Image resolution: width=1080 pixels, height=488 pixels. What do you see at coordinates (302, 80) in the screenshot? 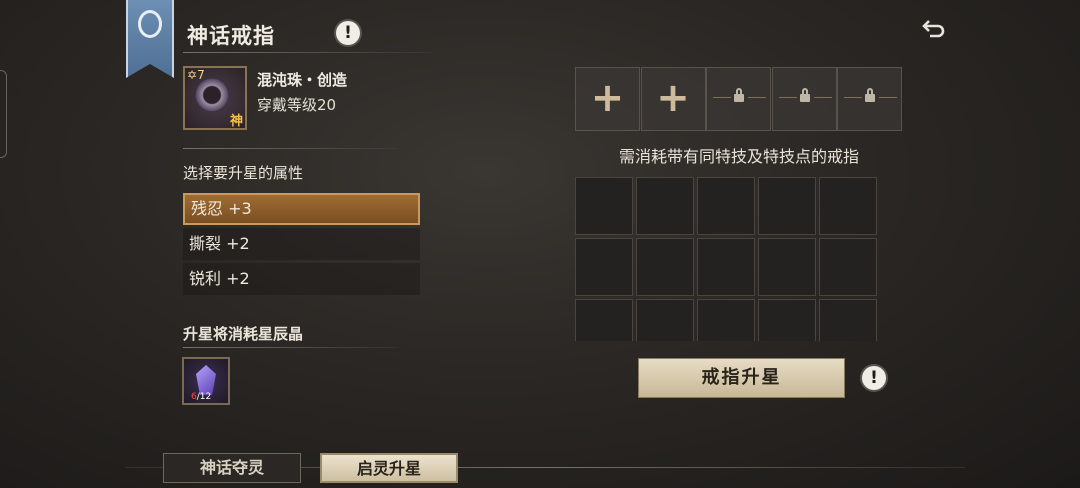
I see `ring-name: 混沌珠・创造` at bounding box center [302, 80].